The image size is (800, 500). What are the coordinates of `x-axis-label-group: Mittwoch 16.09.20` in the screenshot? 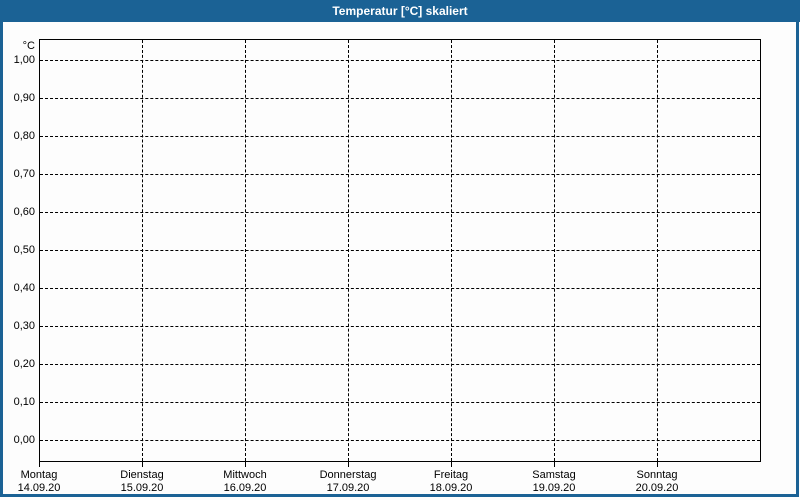 It's located at (245, 482).